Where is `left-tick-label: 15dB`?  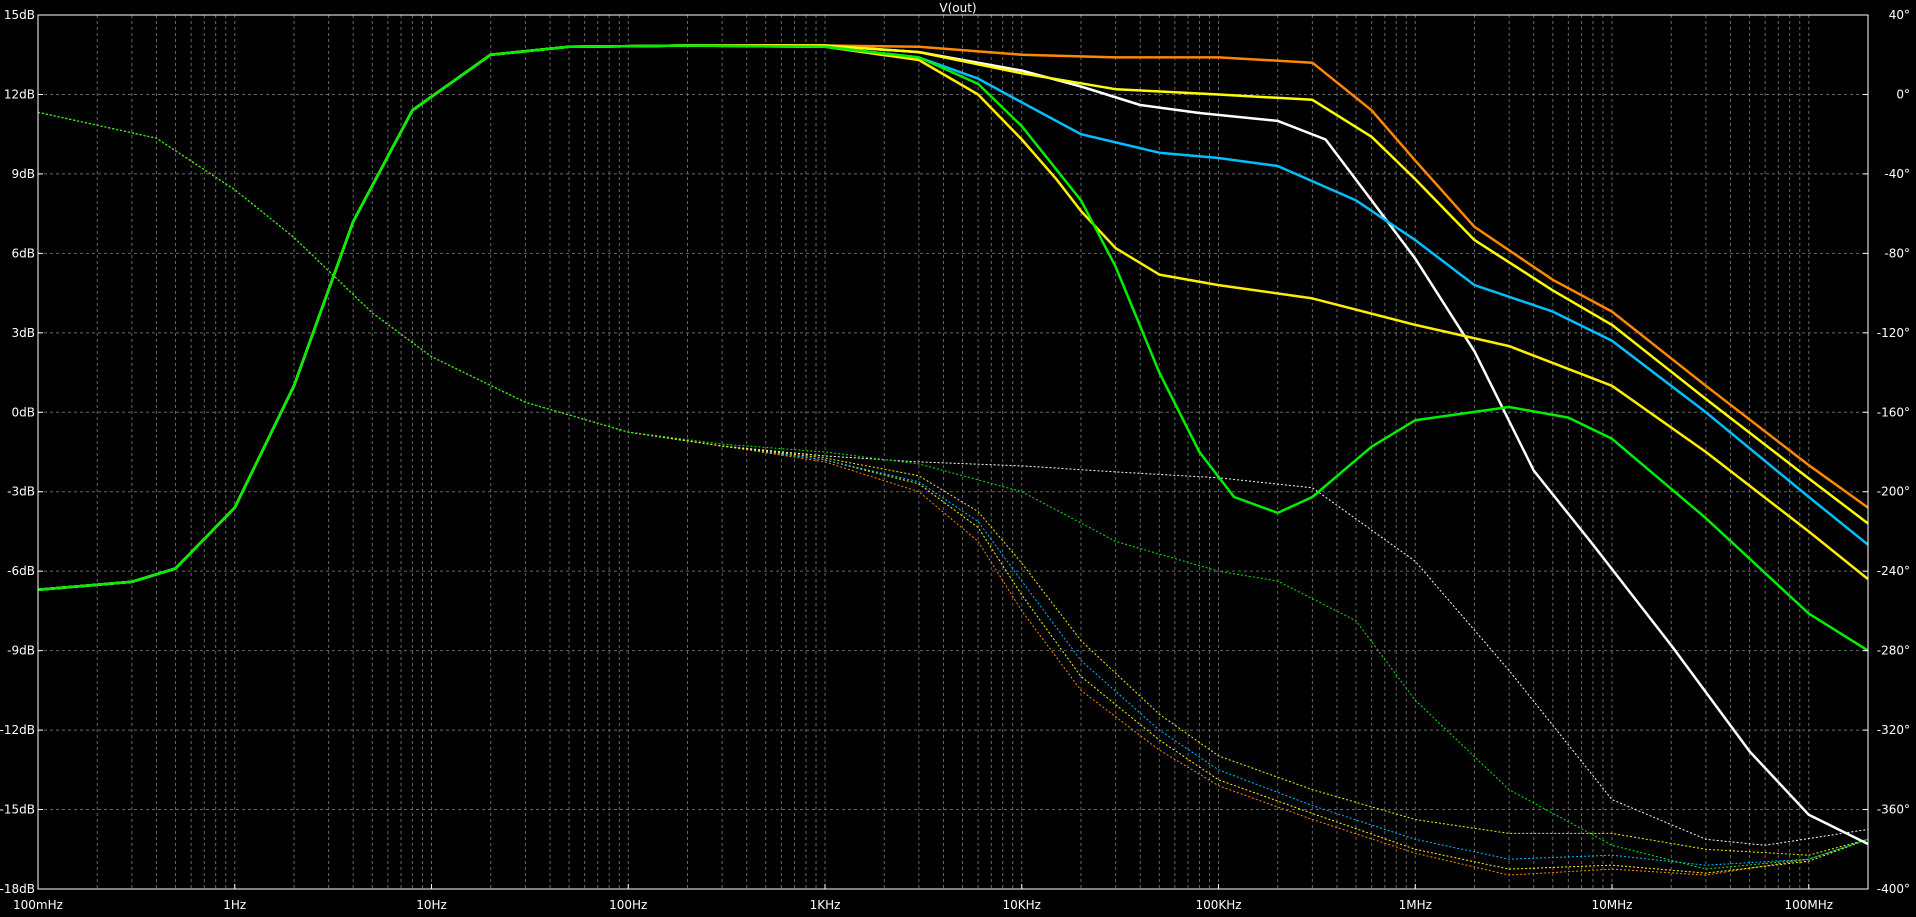 left-tick-label: 15dB is located at coordinates (19, 15).